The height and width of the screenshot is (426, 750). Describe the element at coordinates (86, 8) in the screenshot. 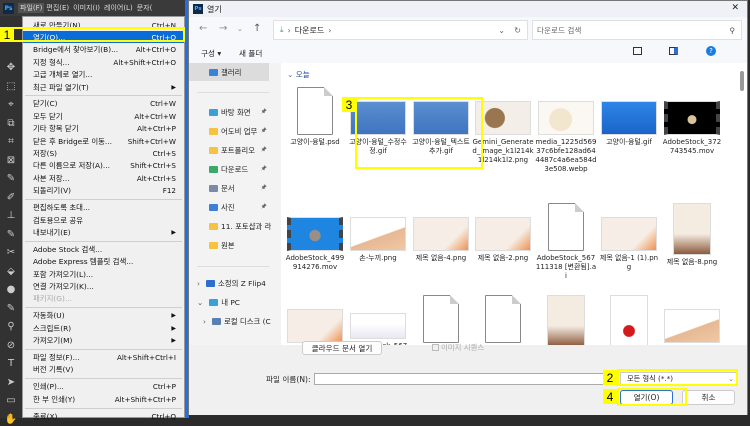

I see `menu-image: 이미지(I)` at that location.